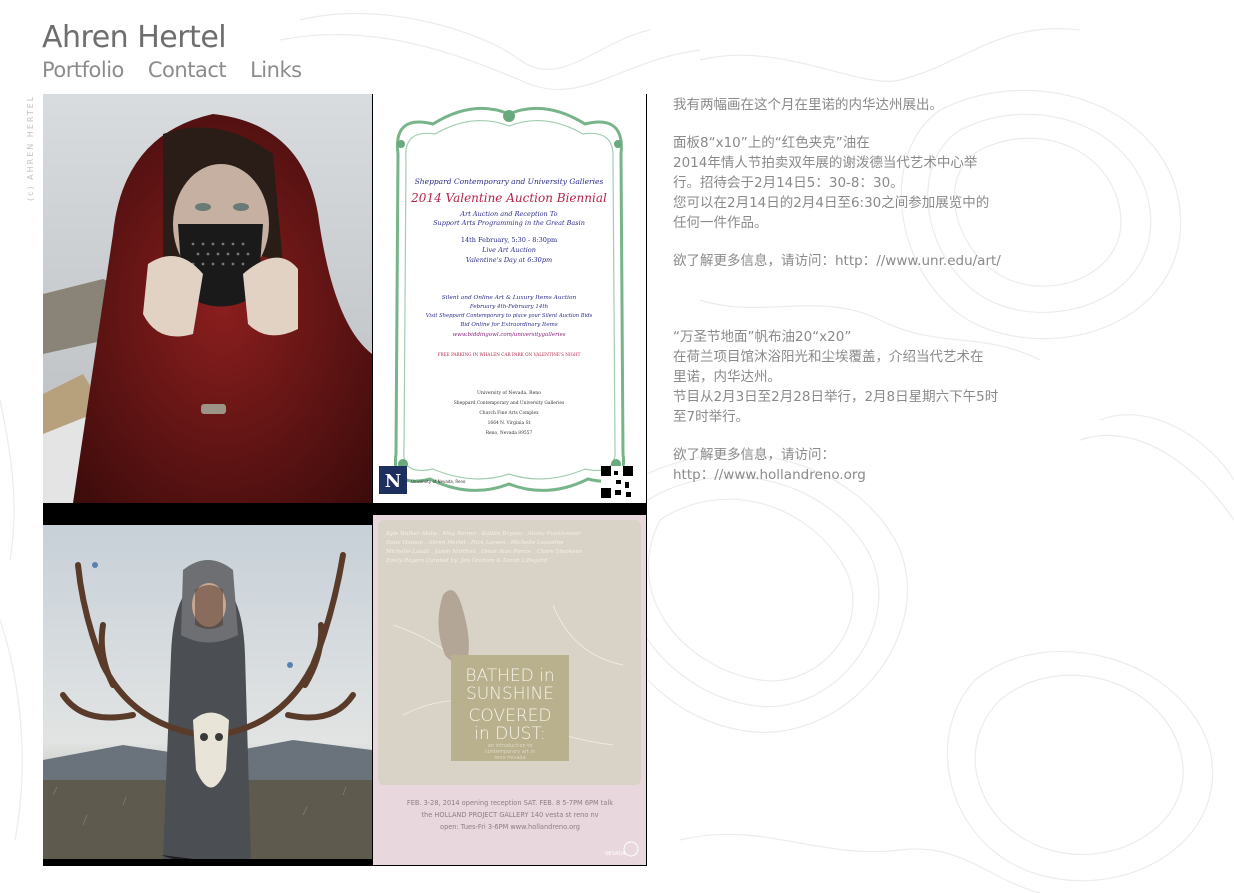 The width and height of the screenshot is (1234, 893). What do you see at coordinates (509, 240) in the screenshot?
I see `poster-date: 14th February, 5:30 - 8:30pm` at bounding box center [509, 240].